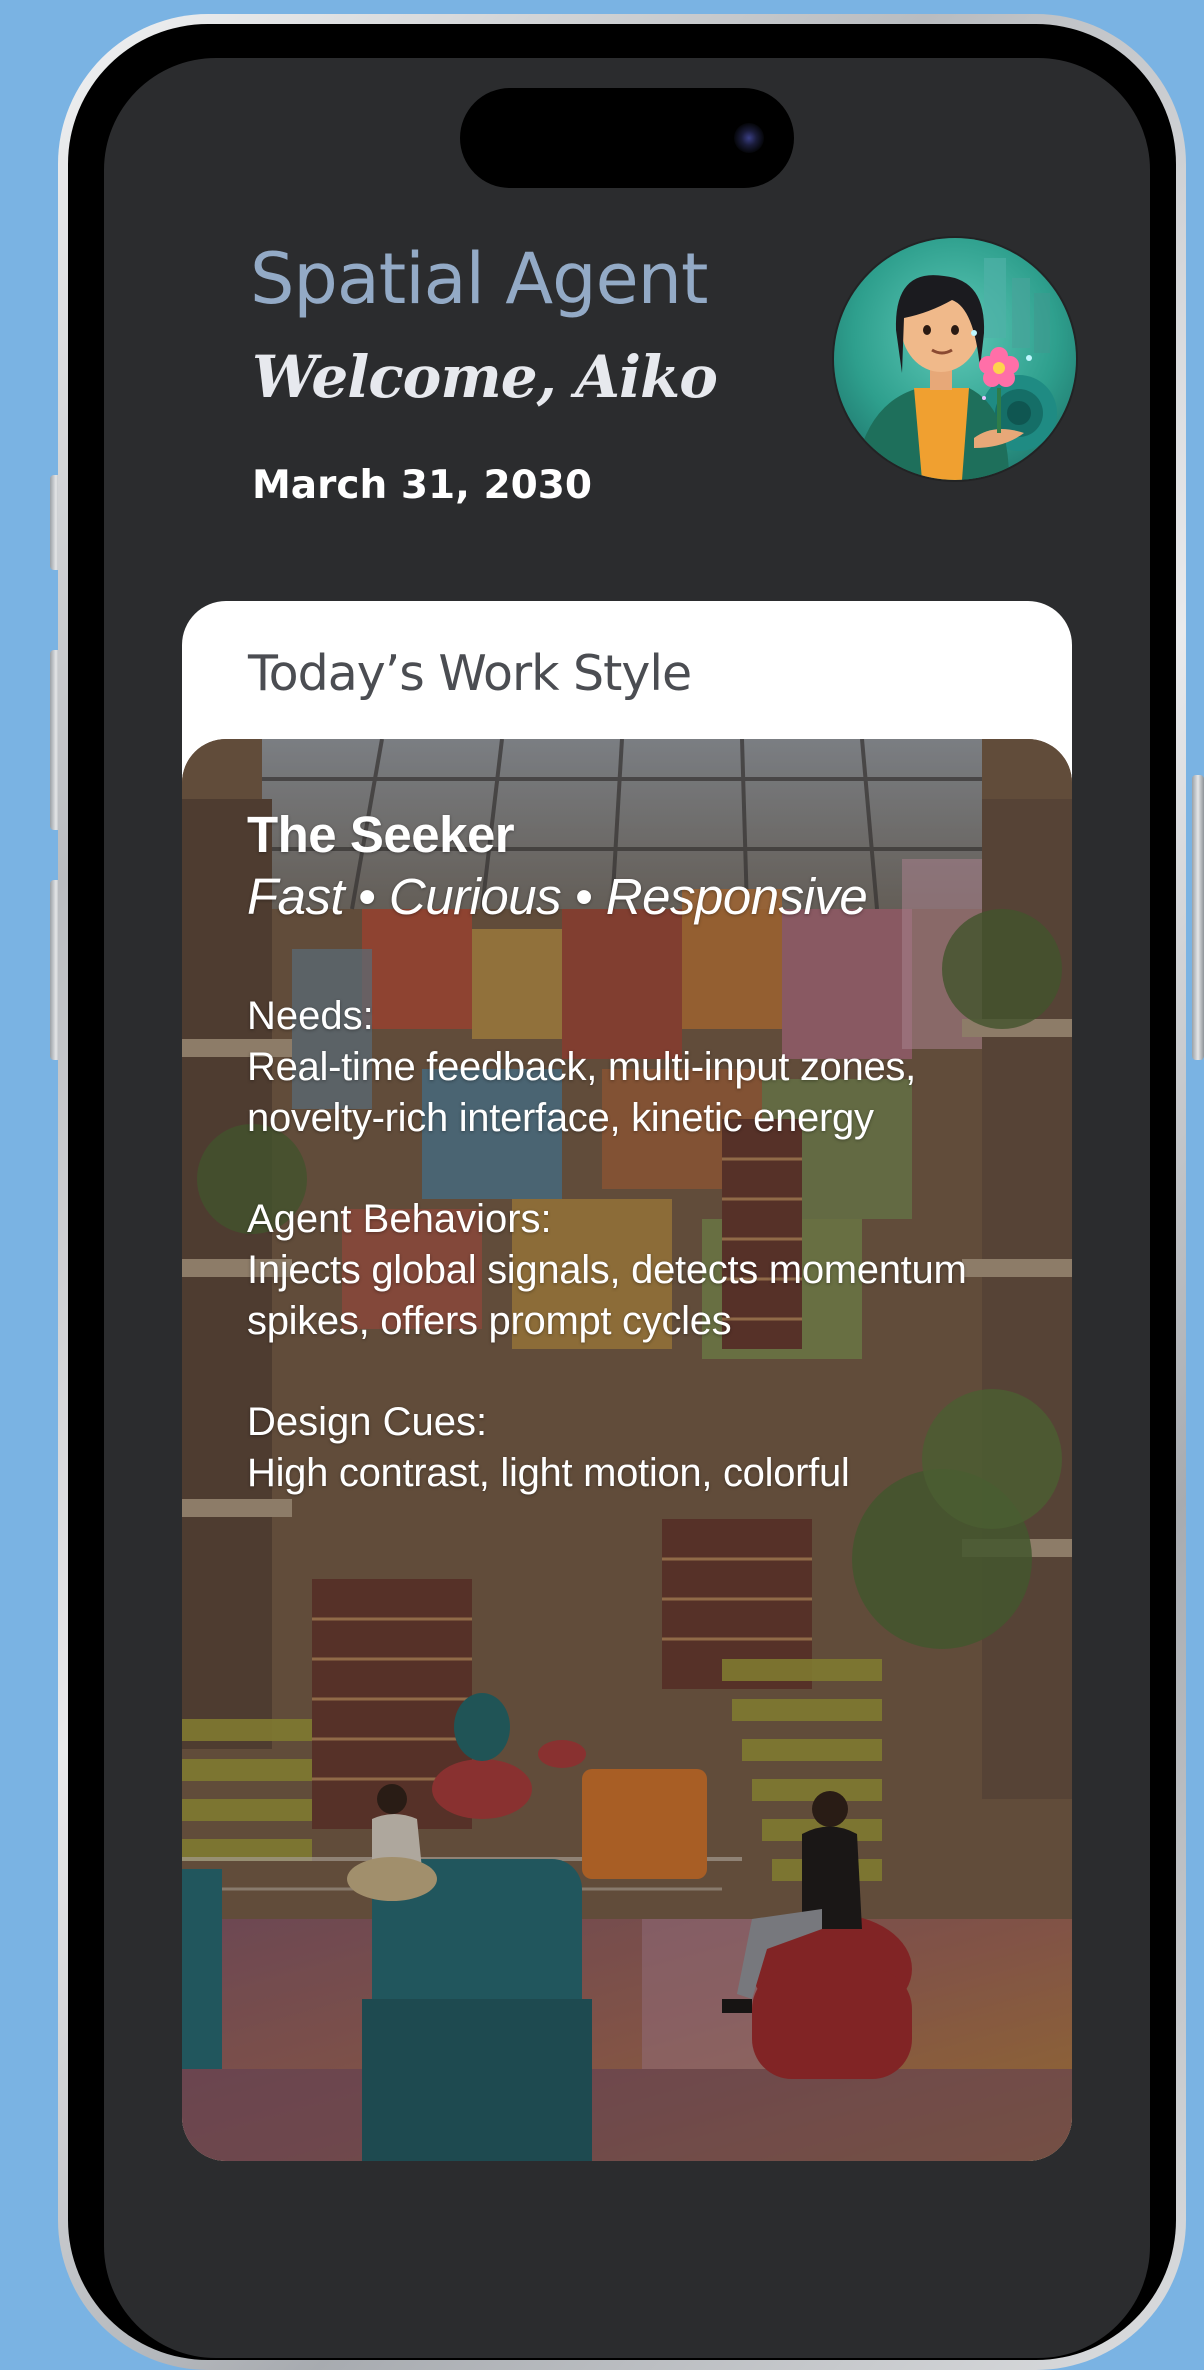 The height and width of the screenshot is (2370, 1204). What do you see at coordinates (749, 138) in the screenshot?
I see `camera-icon` at bounding box center [749, 138].